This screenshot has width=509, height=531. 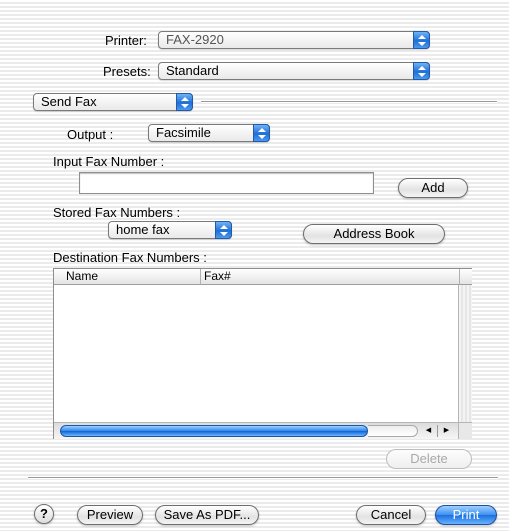 What do you see at coordinates (126, 40) in the screenshot?
I see `printer-label: Printer:` at bounding box center [126, 40].